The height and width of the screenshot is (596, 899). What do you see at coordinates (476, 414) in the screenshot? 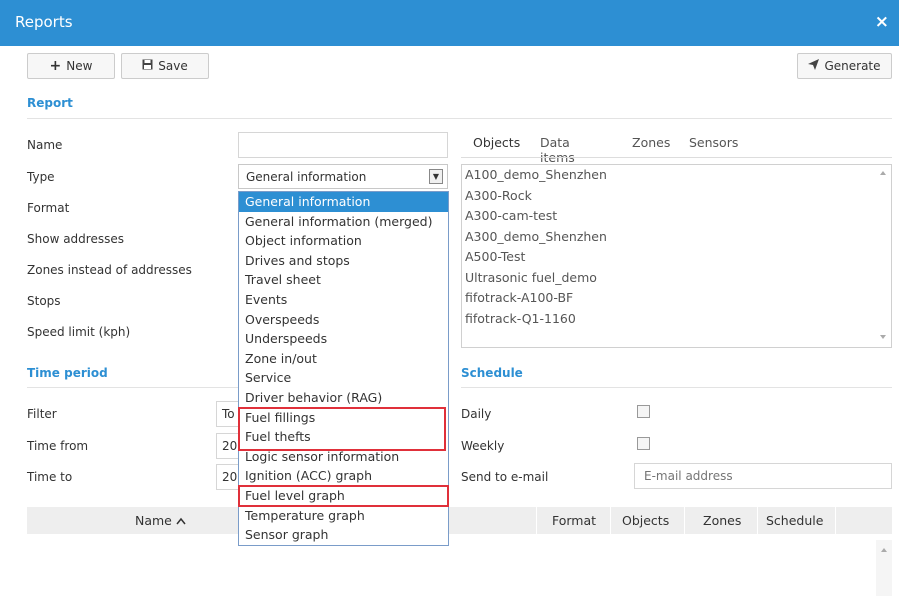
I see `daily-label: Daily` at bounding box center [476, 414].